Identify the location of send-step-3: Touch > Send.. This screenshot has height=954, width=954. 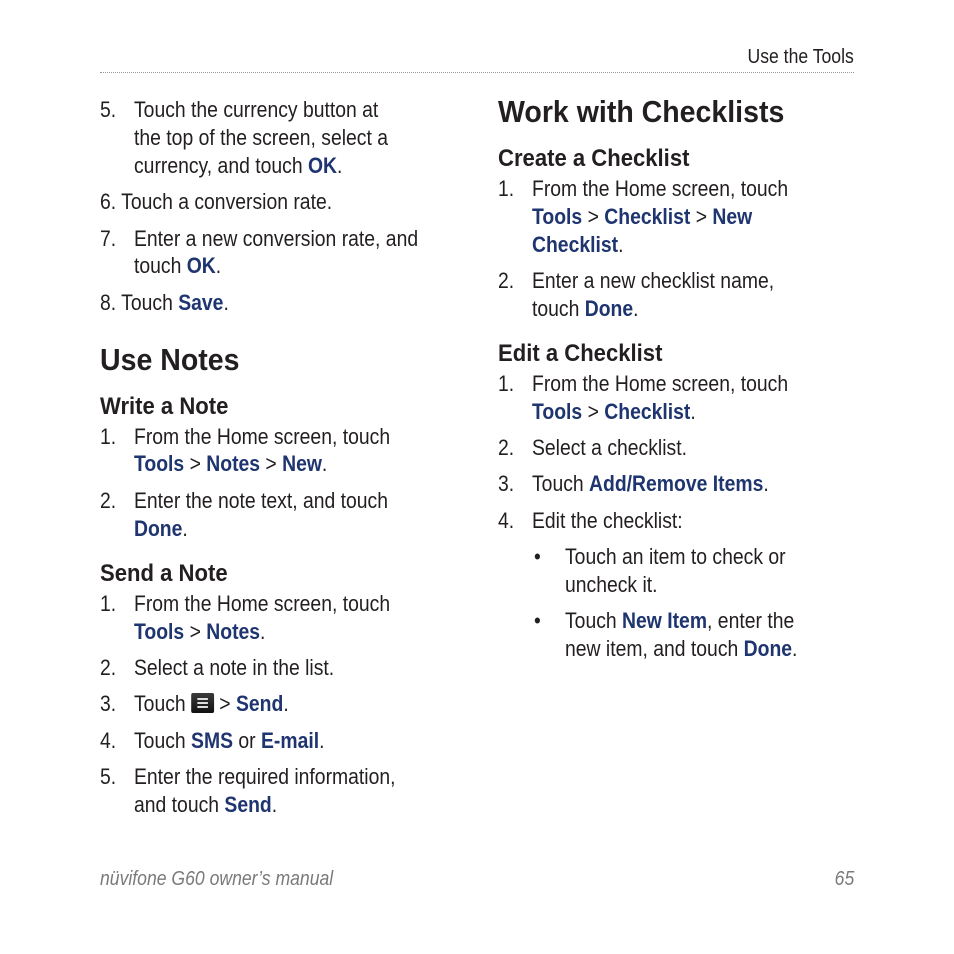
(211, 703).